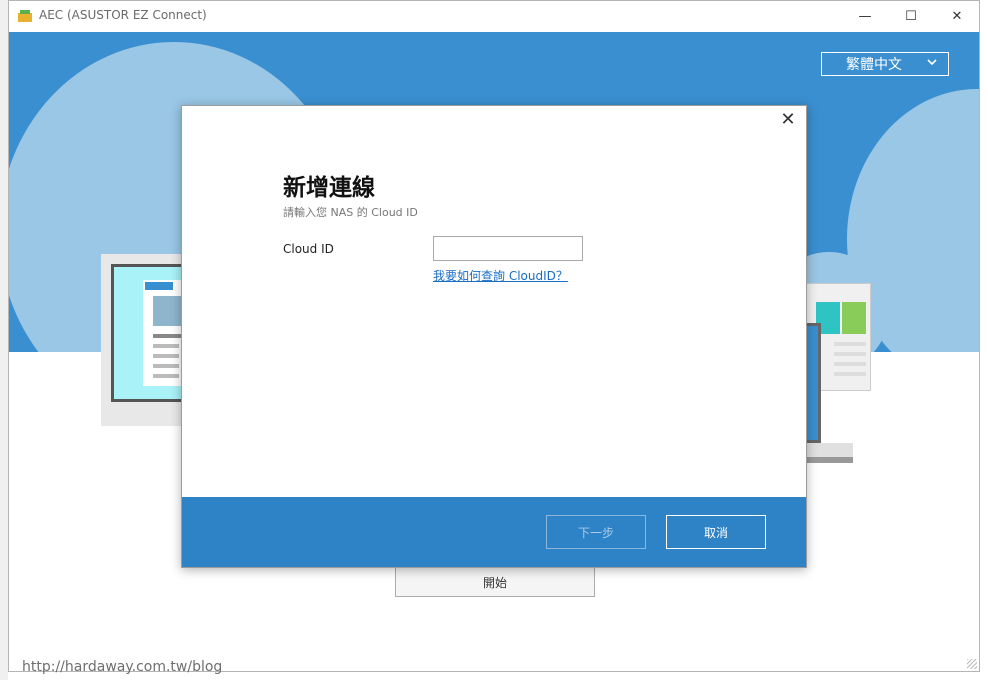 This screenshot has width=988, height=680. Describe the element at coordinates (308, 249) in the screenshot. I see `cloud-id-label: Cloud ID` at that location.